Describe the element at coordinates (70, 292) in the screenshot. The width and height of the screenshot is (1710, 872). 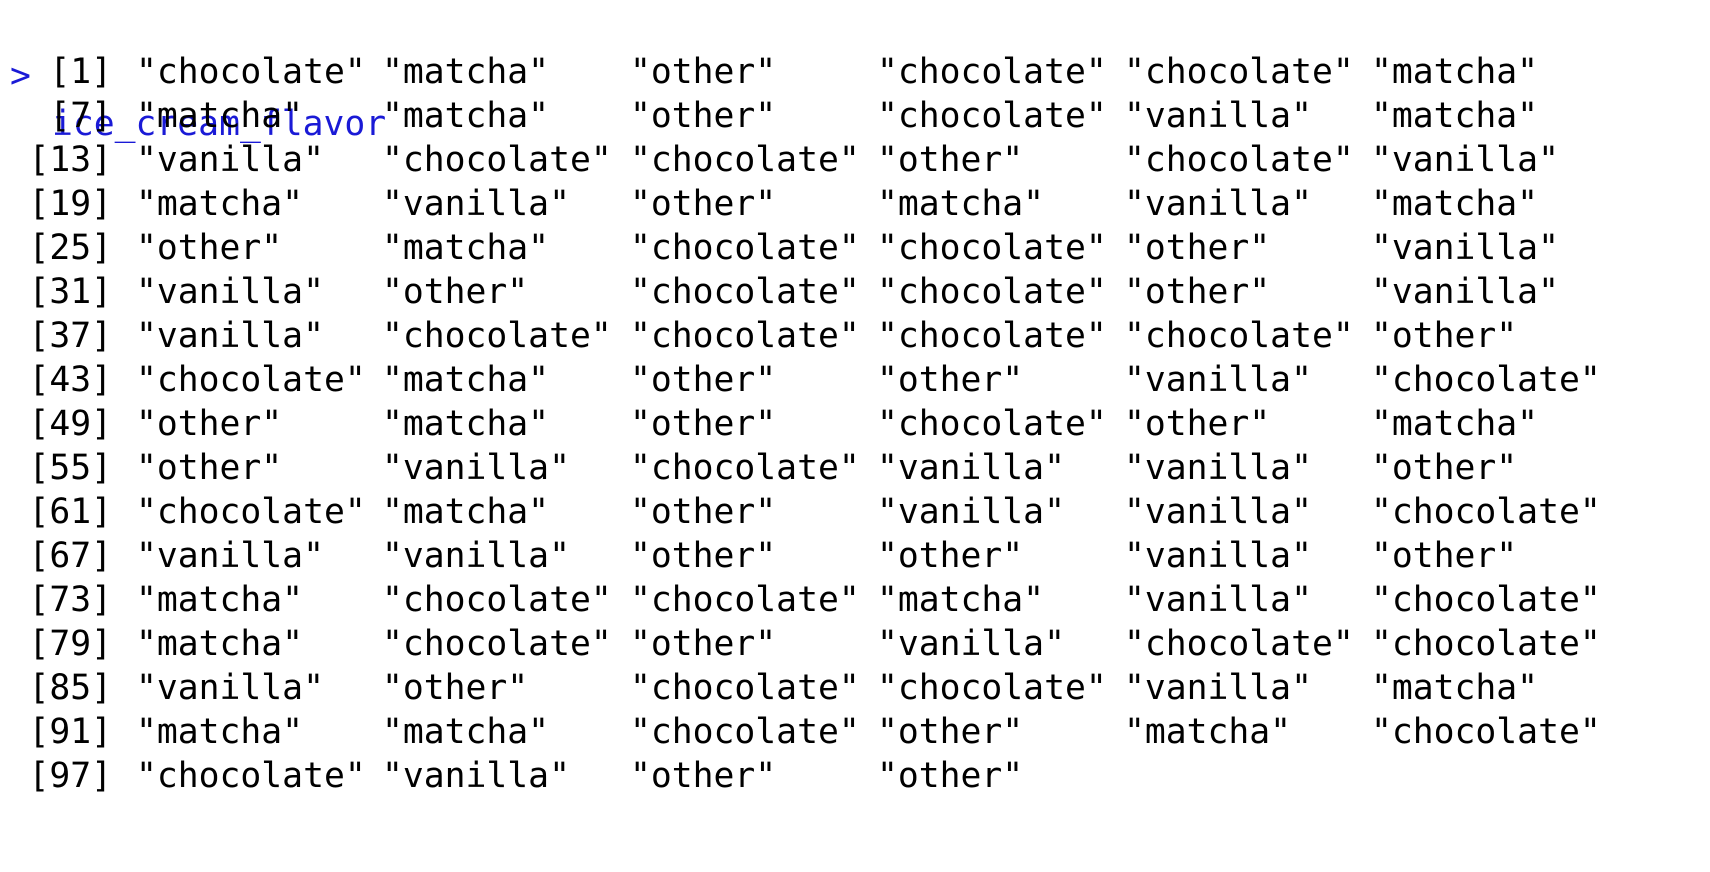
I see `row-index: [31]` at that location.